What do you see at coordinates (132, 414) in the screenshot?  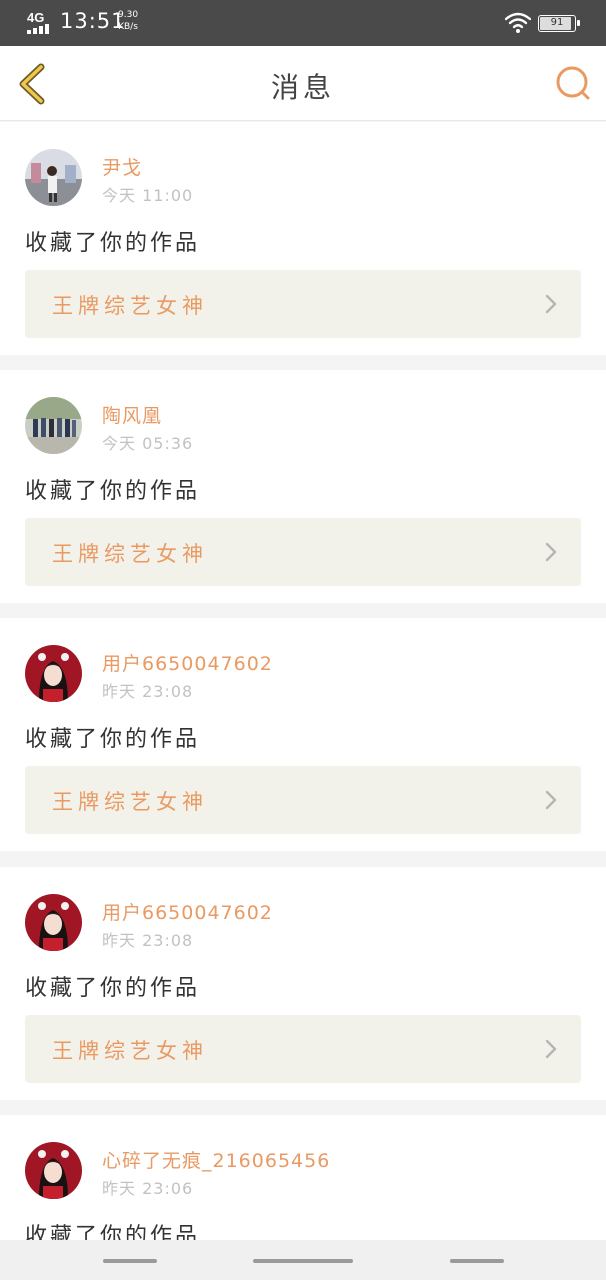 I see `username: 陶风凰` at bounding box center [132, 414].